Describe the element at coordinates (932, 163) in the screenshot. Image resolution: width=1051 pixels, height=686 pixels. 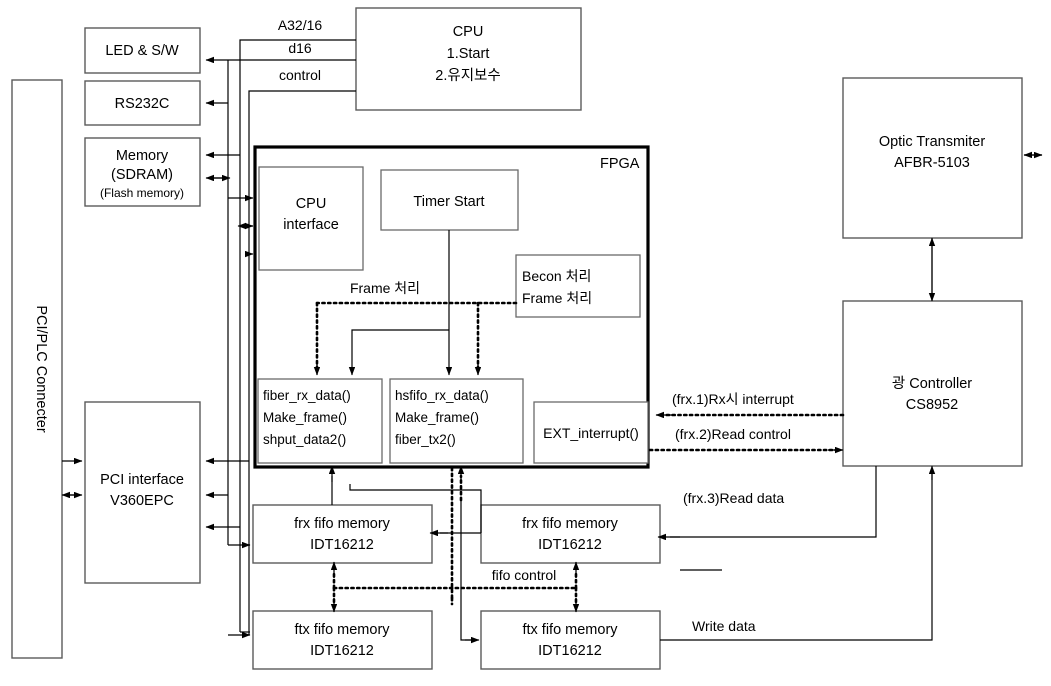
I see `optic-transmitter-label-2: AFBR-5103` at that location.